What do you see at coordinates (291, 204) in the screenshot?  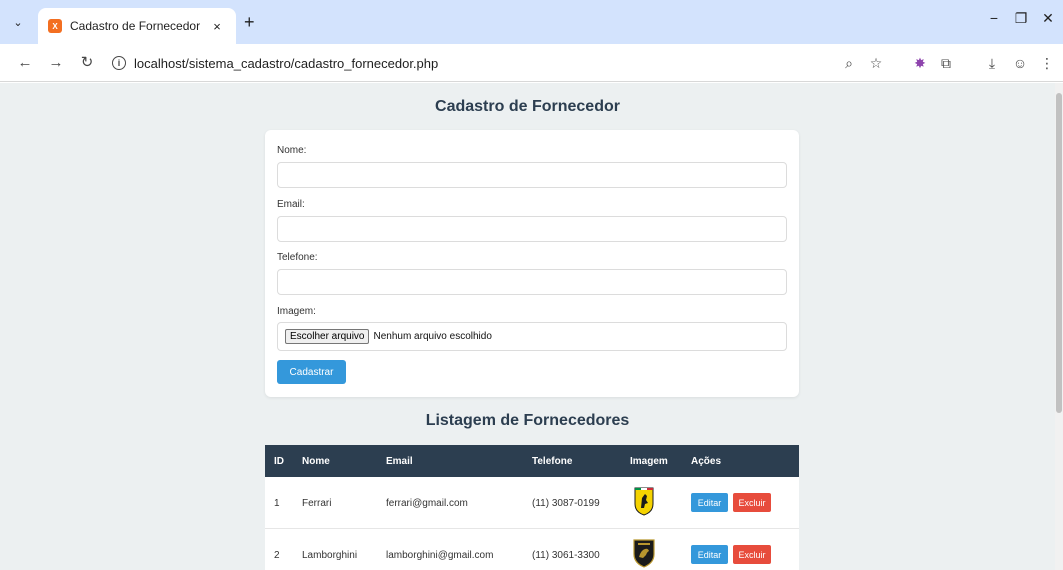 I see `email-label: Email:` at bounding box center [291, 204].